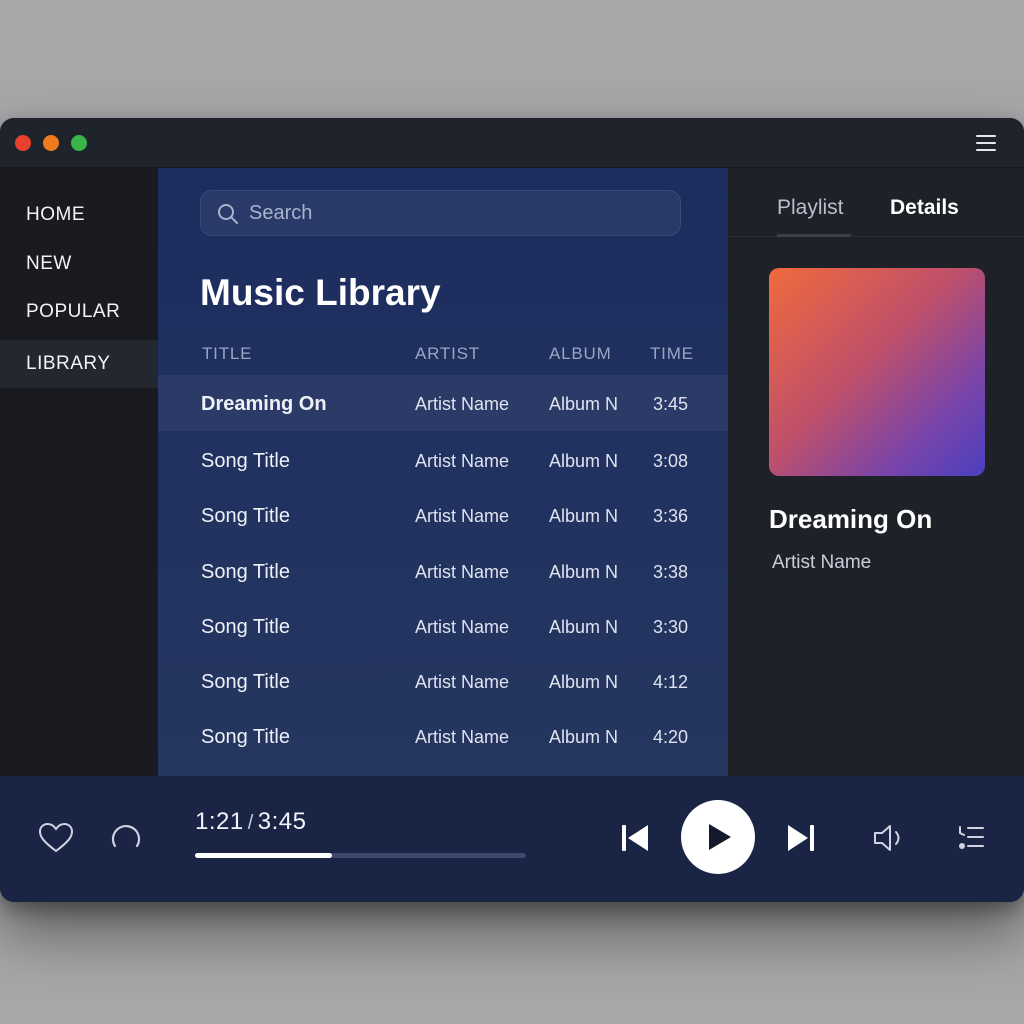 The image size is (1024, 1024). Describe the element at coordinates (320, 292) in the screenshot. I see `page-title: Music Library` at that location.